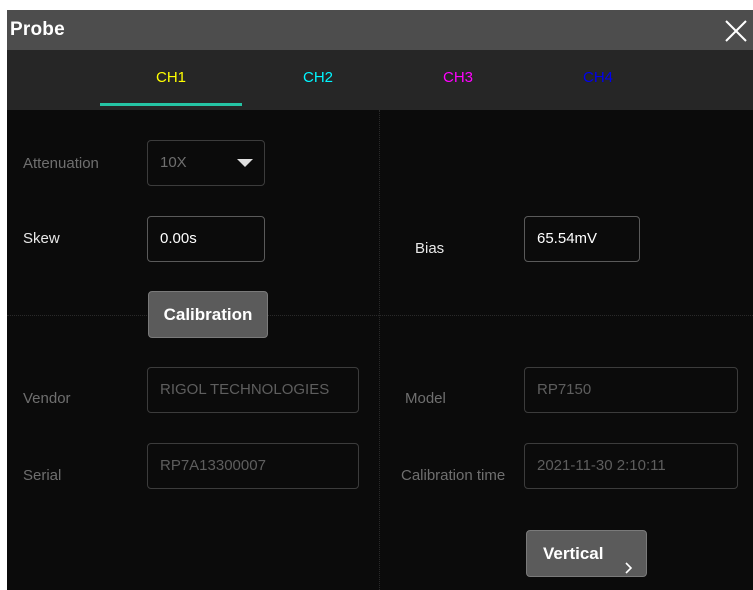  What do you see at coordinates (380, 30) in the screenshot?
I see `title-bar: Probe` at bounding box center [380, 30].